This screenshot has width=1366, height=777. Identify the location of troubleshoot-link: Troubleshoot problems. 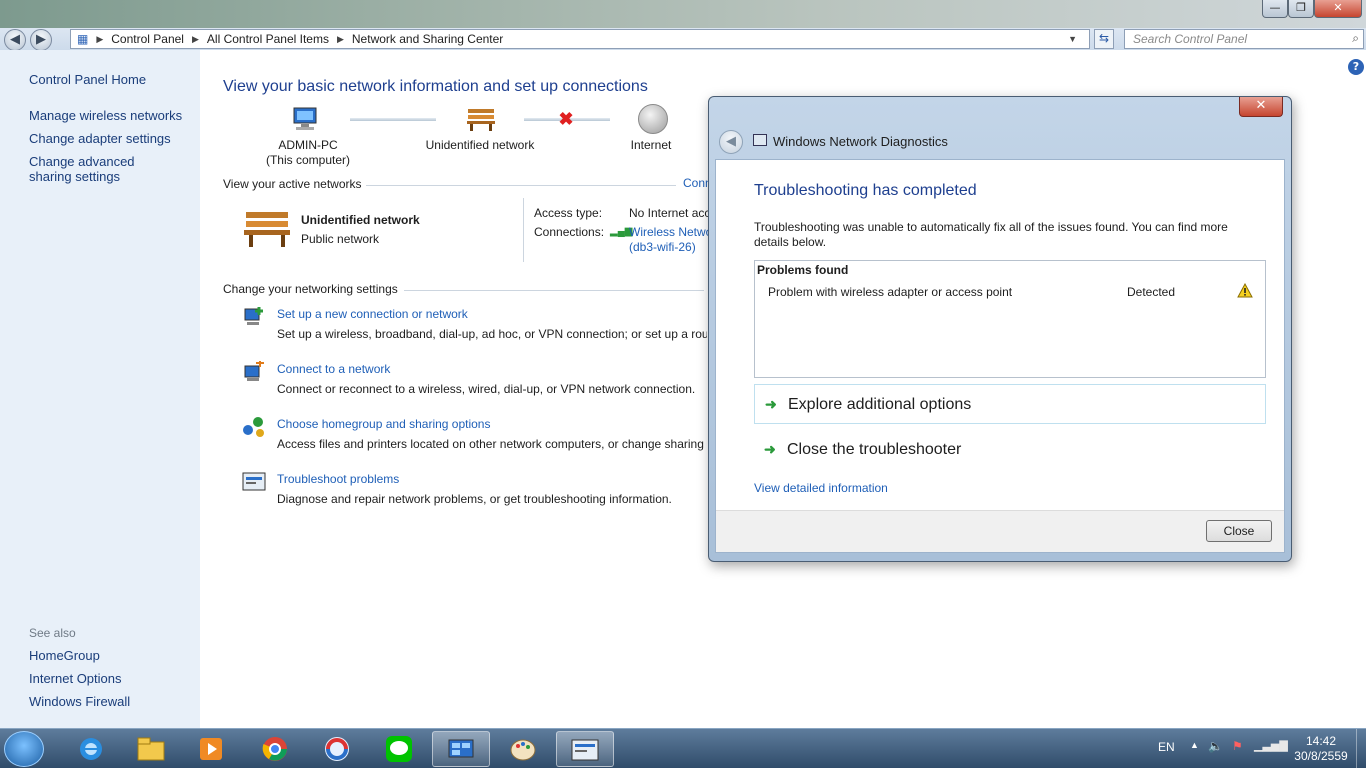
(474, 479).